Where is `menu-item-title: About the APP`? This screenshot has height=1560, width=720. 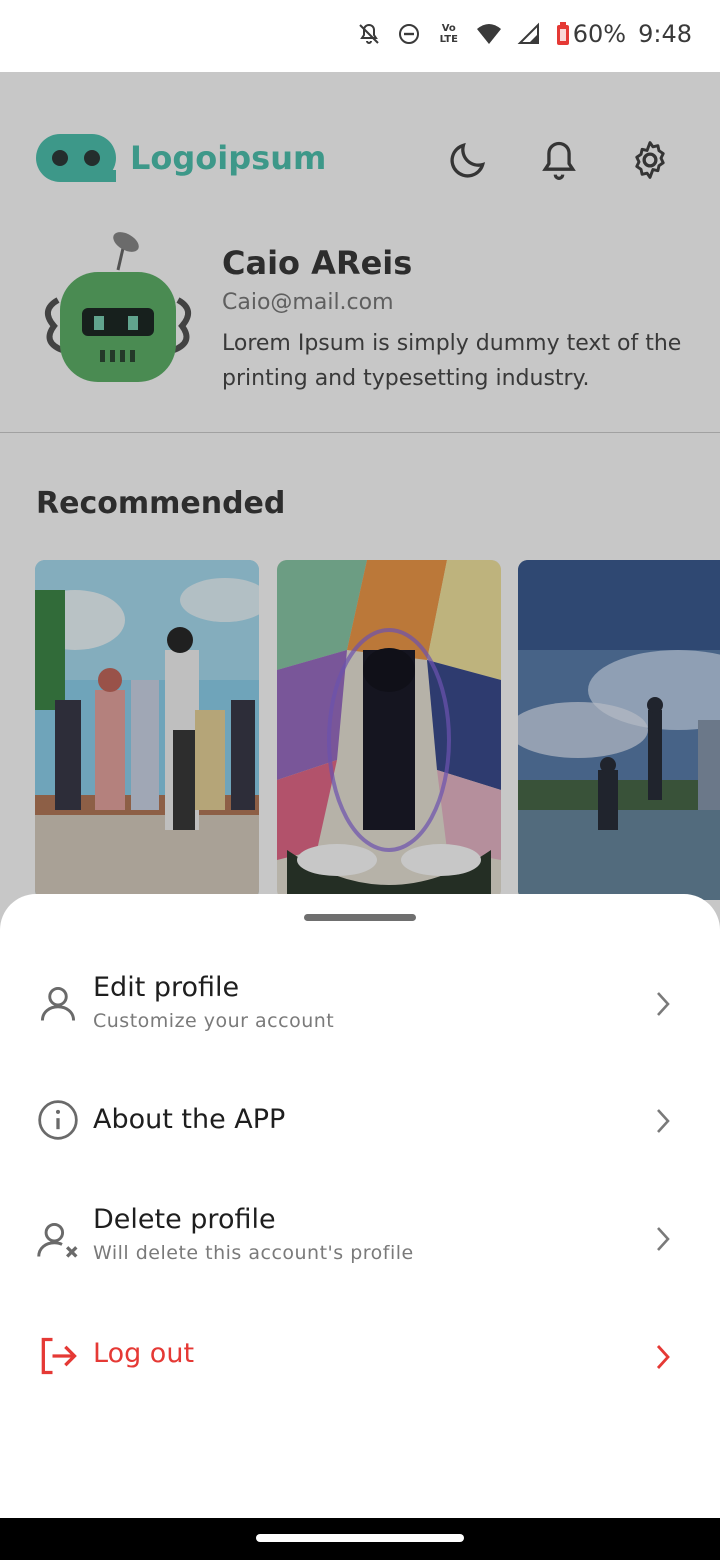 menu-item-title: About the APP is located at coordinates (189, 1119).